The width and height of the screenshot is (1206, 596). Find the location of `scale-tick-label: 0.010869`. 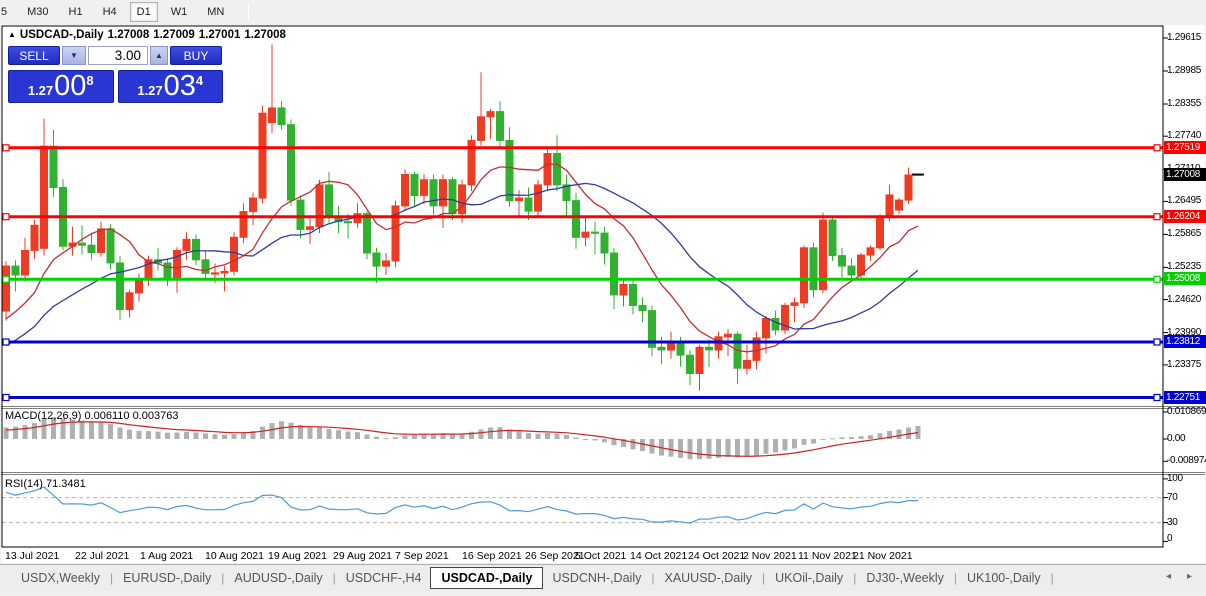

scale-tick-label: 0.010869 is located at coordinates (1186, 411).